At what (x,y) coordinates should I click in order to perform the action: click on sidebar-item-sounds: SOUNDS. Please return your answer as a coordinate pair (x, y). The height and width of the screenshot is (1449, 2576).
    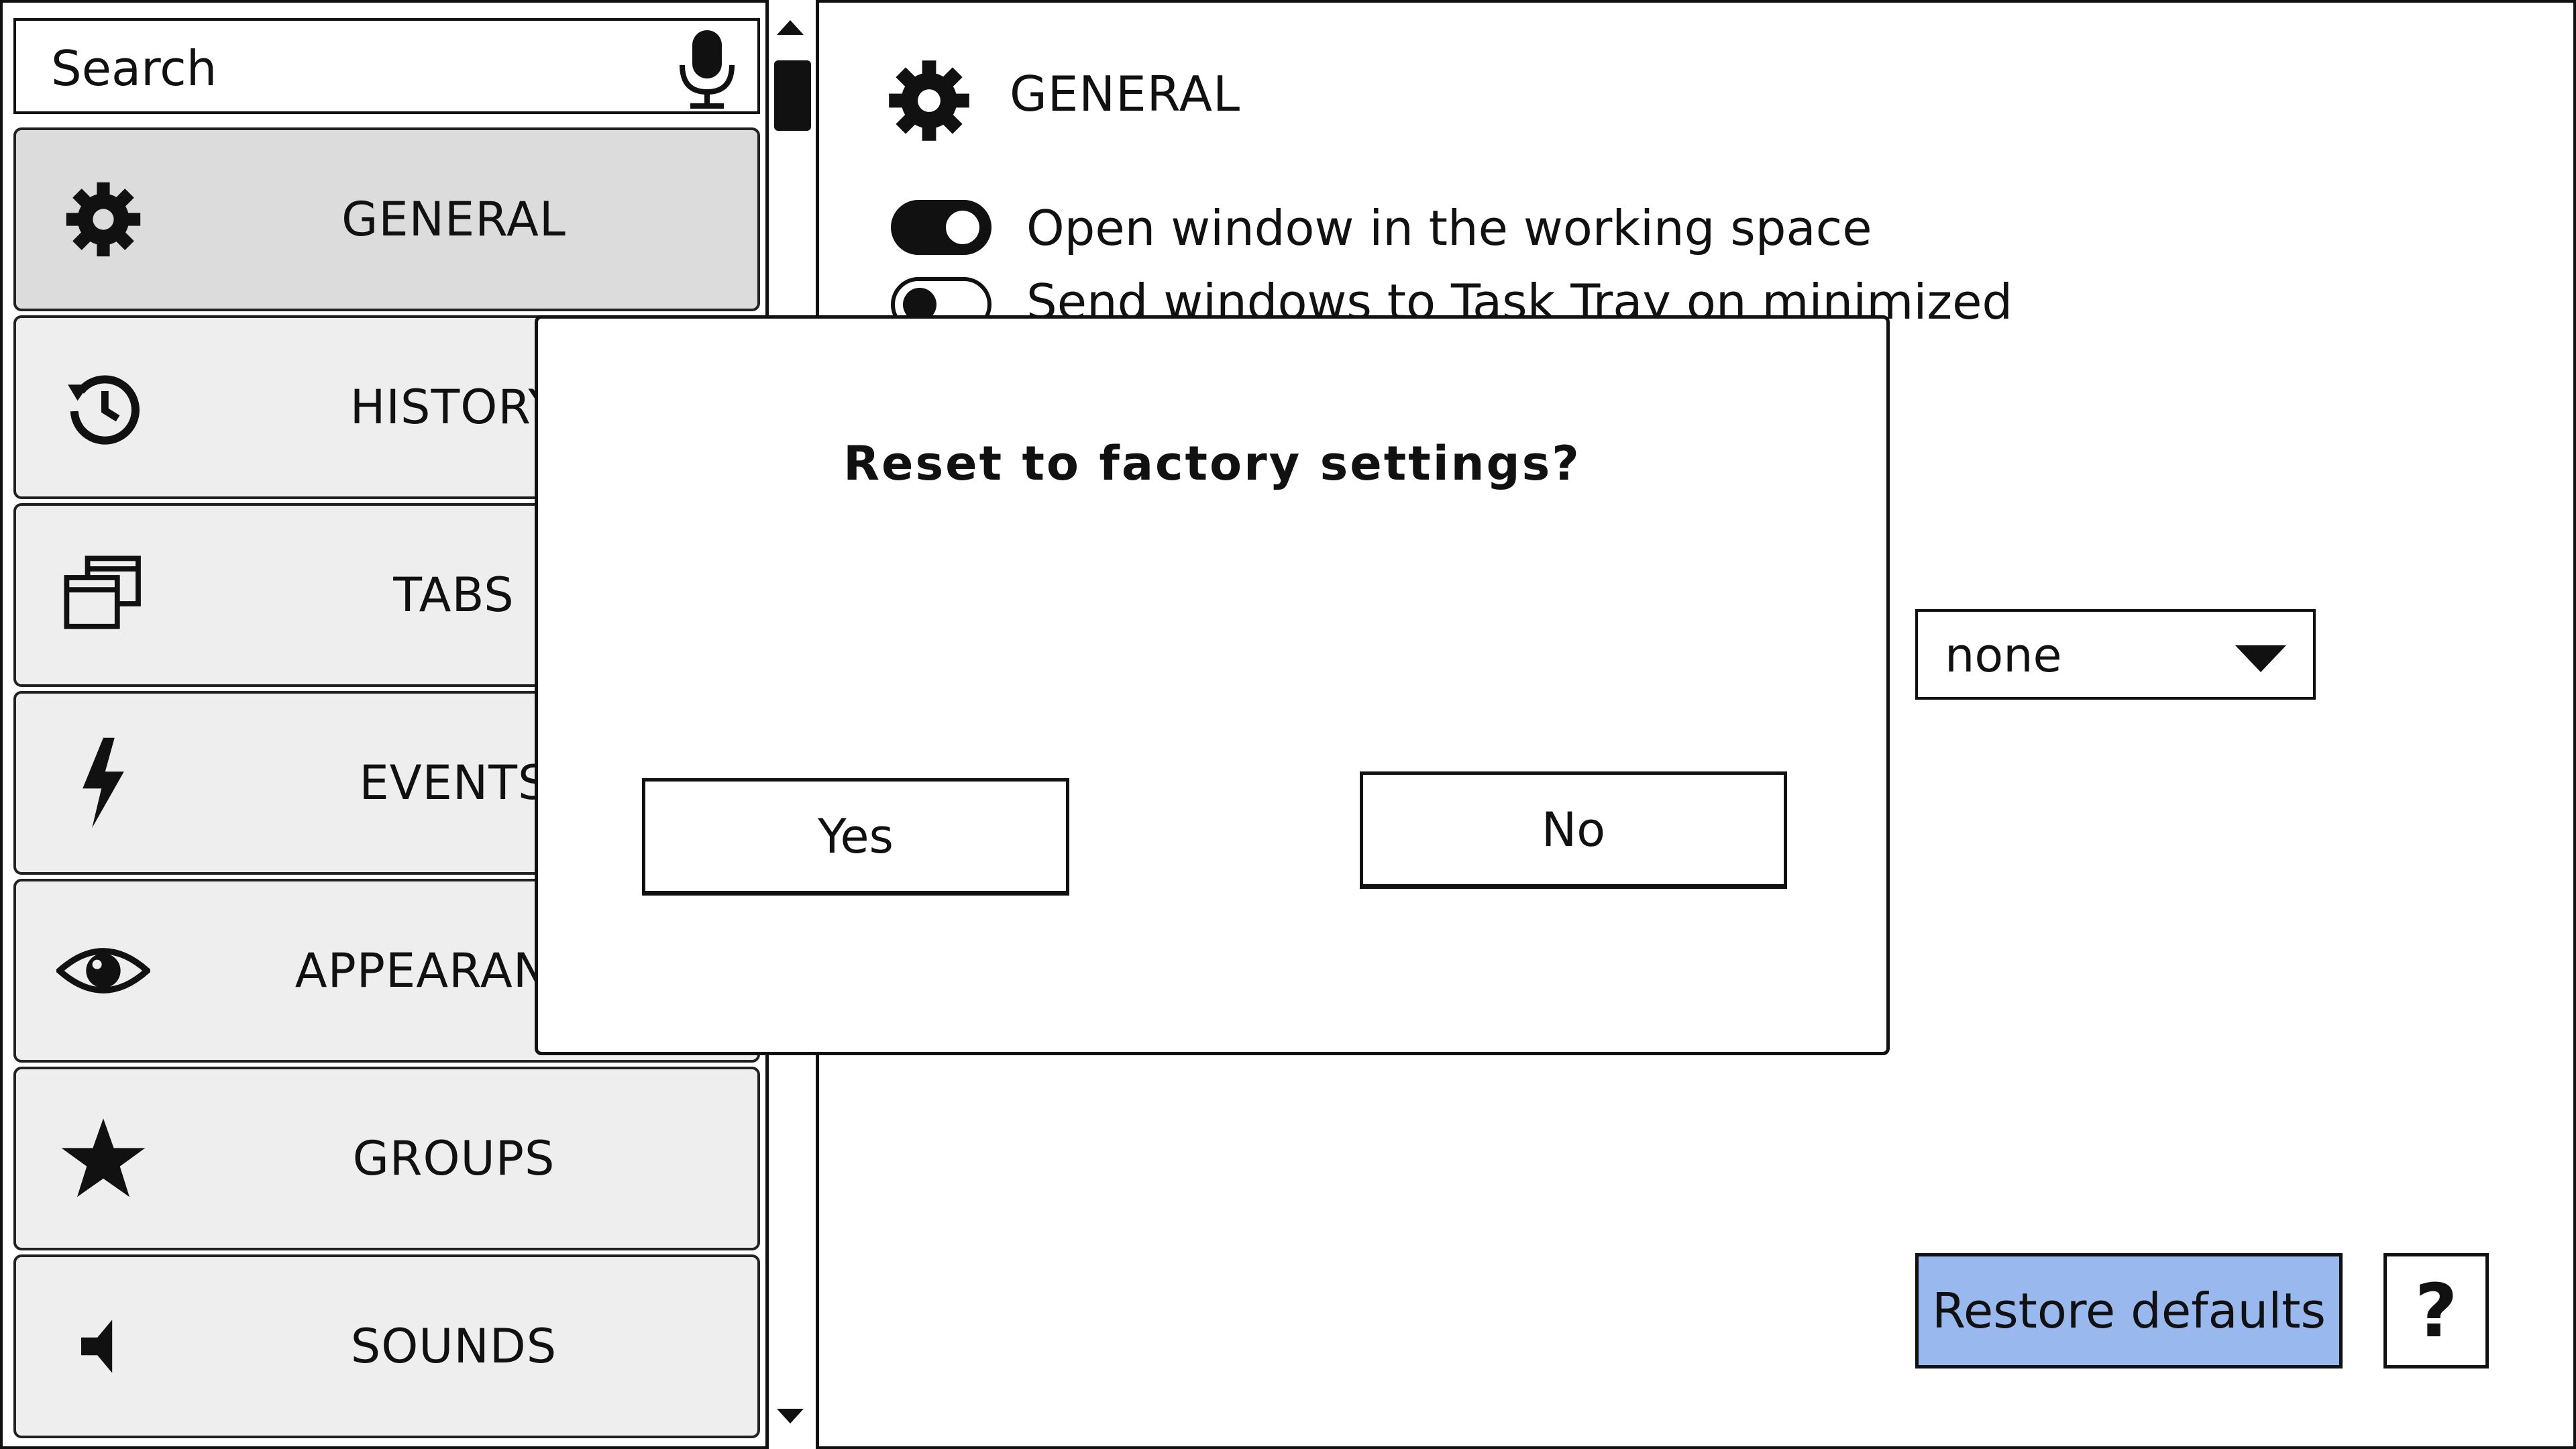
    Looking at the image, I should click on (386, 1346).